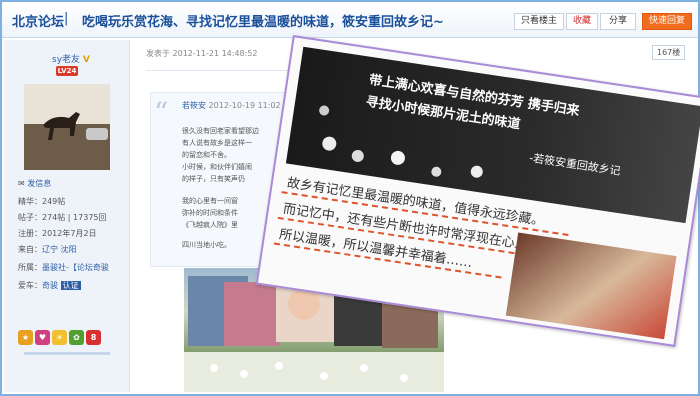 This screenshot has width=700, height=396. I want to click on thread-title: 吃喝玩乐赏花海、寻找记忆里最温暖的味道，筱安重回故乡记~, so click(263, 22).